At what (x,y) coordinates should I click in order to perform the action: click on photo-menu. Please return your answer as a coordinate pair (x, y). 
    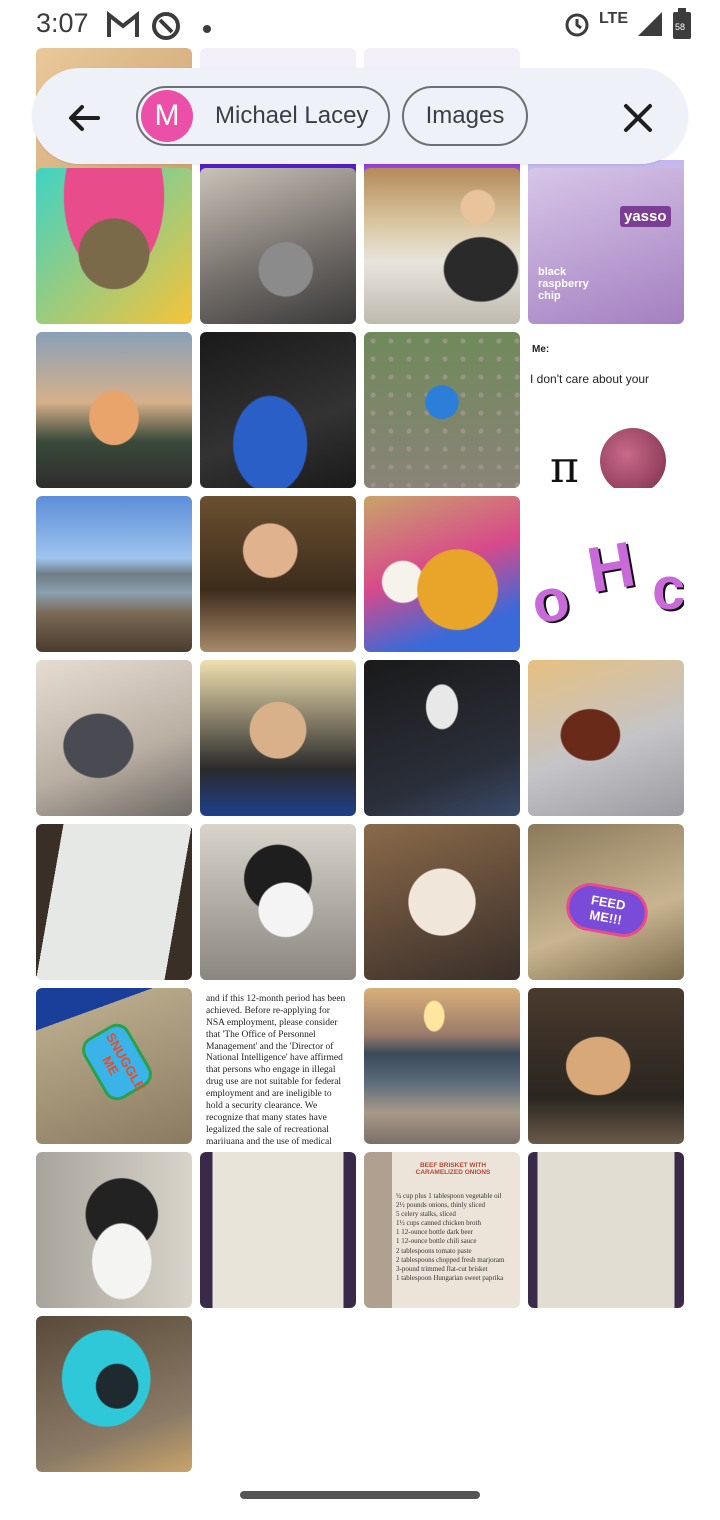
    Looking at the image, I should click on (114, 902).